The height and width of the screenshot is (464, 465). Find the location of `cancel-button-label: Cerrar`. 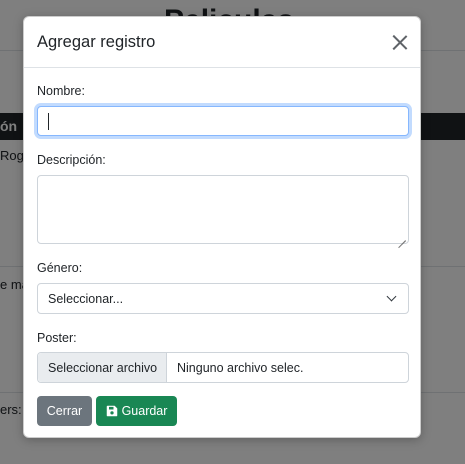

cancel-button-label: Cerrar is located at coordinates (64, 411).